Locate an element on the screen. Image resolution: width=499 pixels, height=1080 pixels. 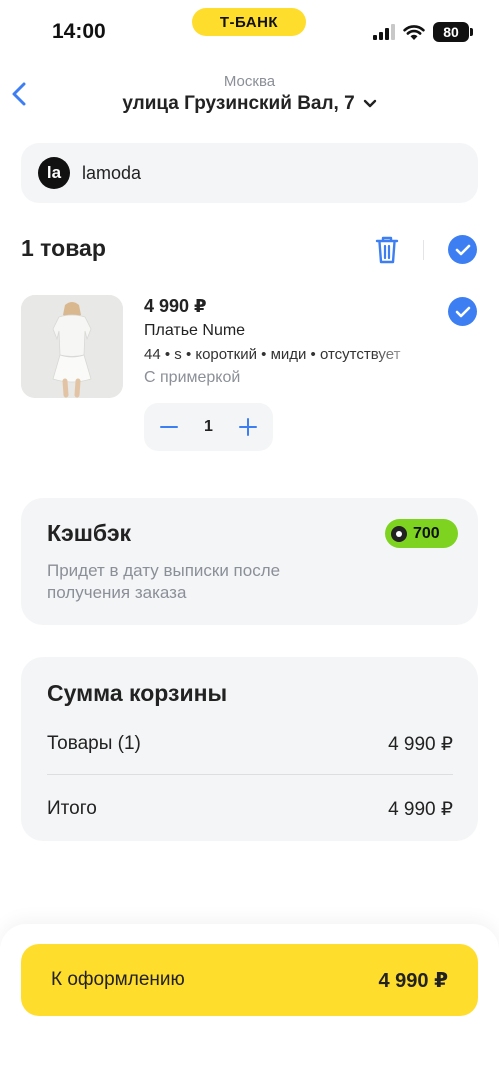
select-all-checkbox is located at coordinates (462, 249).